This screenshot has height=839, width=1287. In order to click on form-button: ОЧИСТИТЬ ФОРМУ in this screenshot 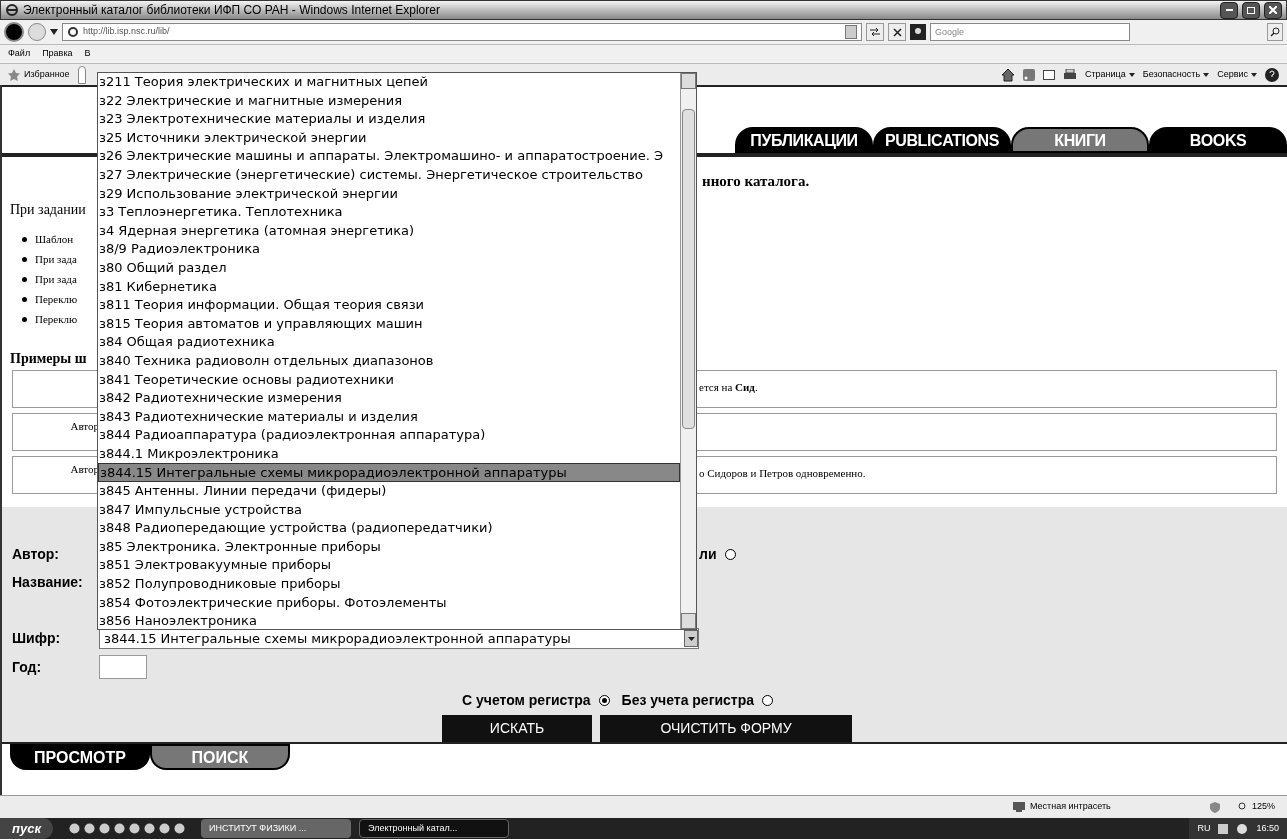, I will do `click(726, 728)`.